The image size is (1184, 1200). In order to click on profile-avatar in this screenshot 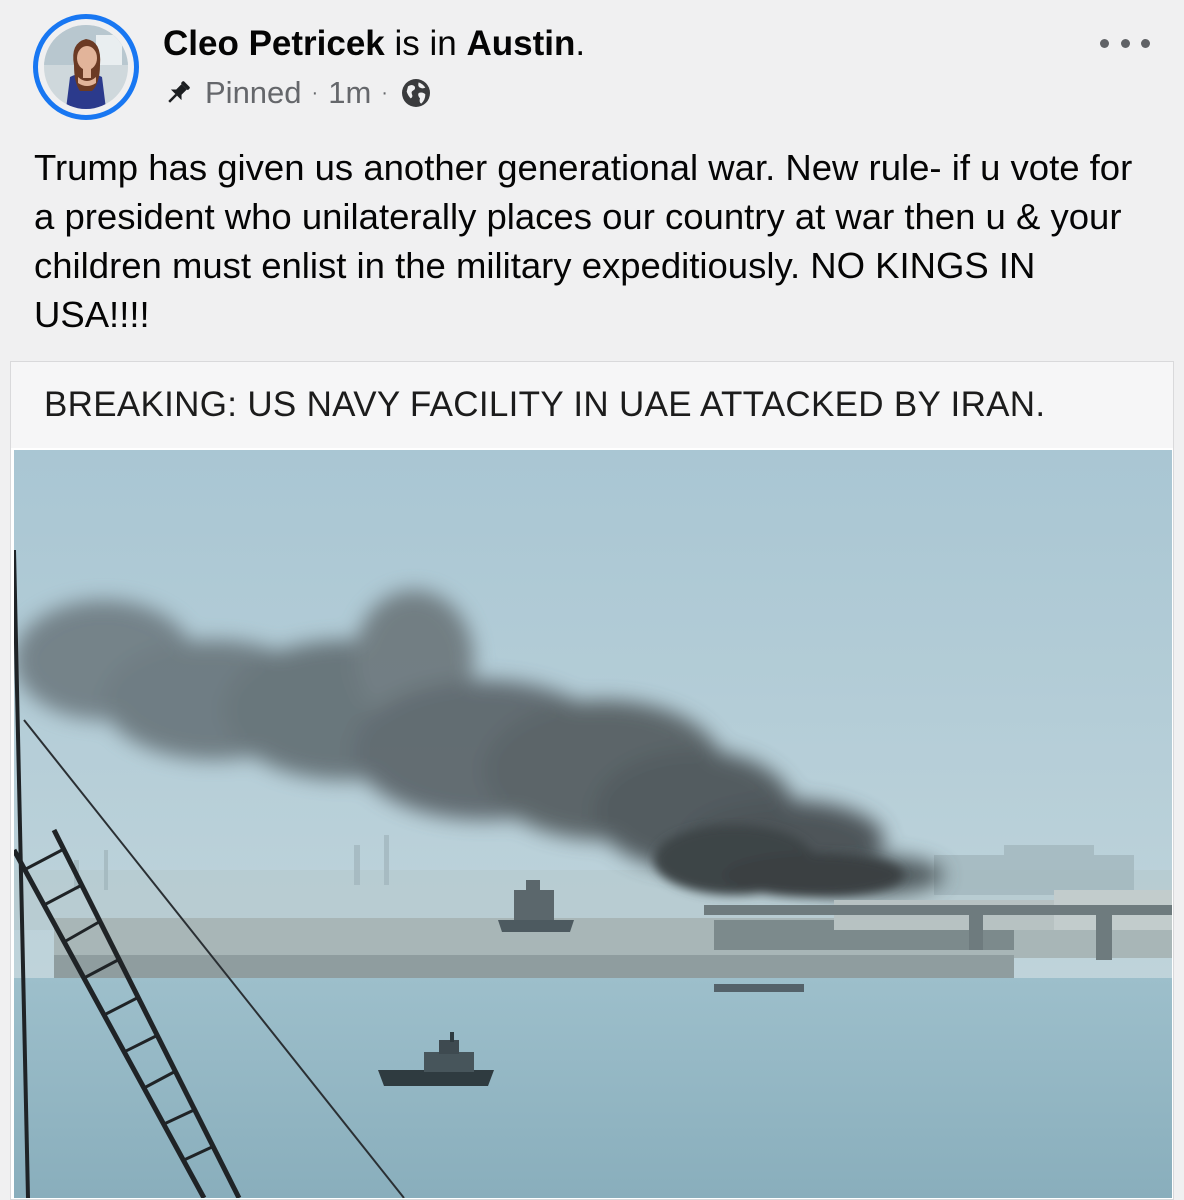, I will do `click(86, 67)`.